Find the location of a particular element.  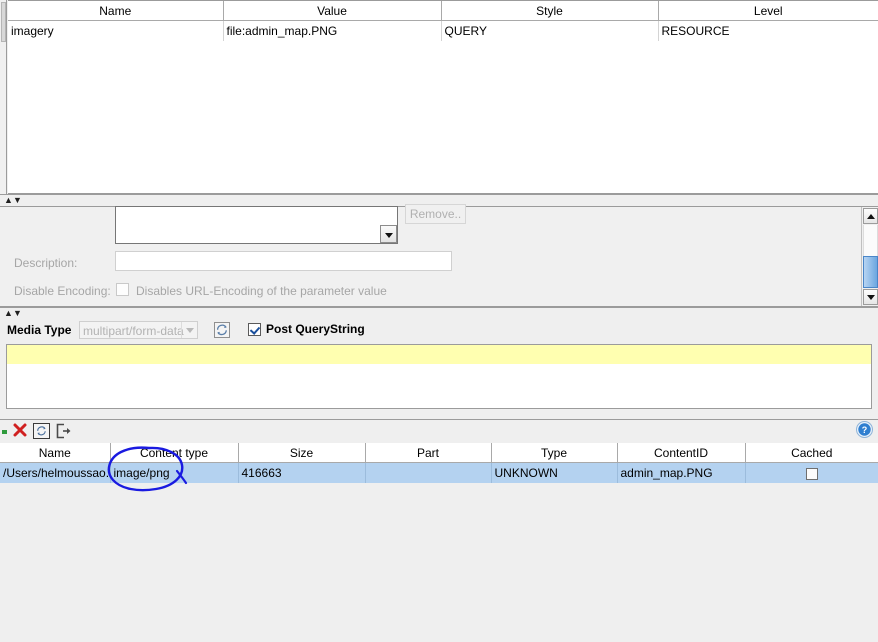

splitter-middle: ▲ ▼ is located at coordinates (439, 312).